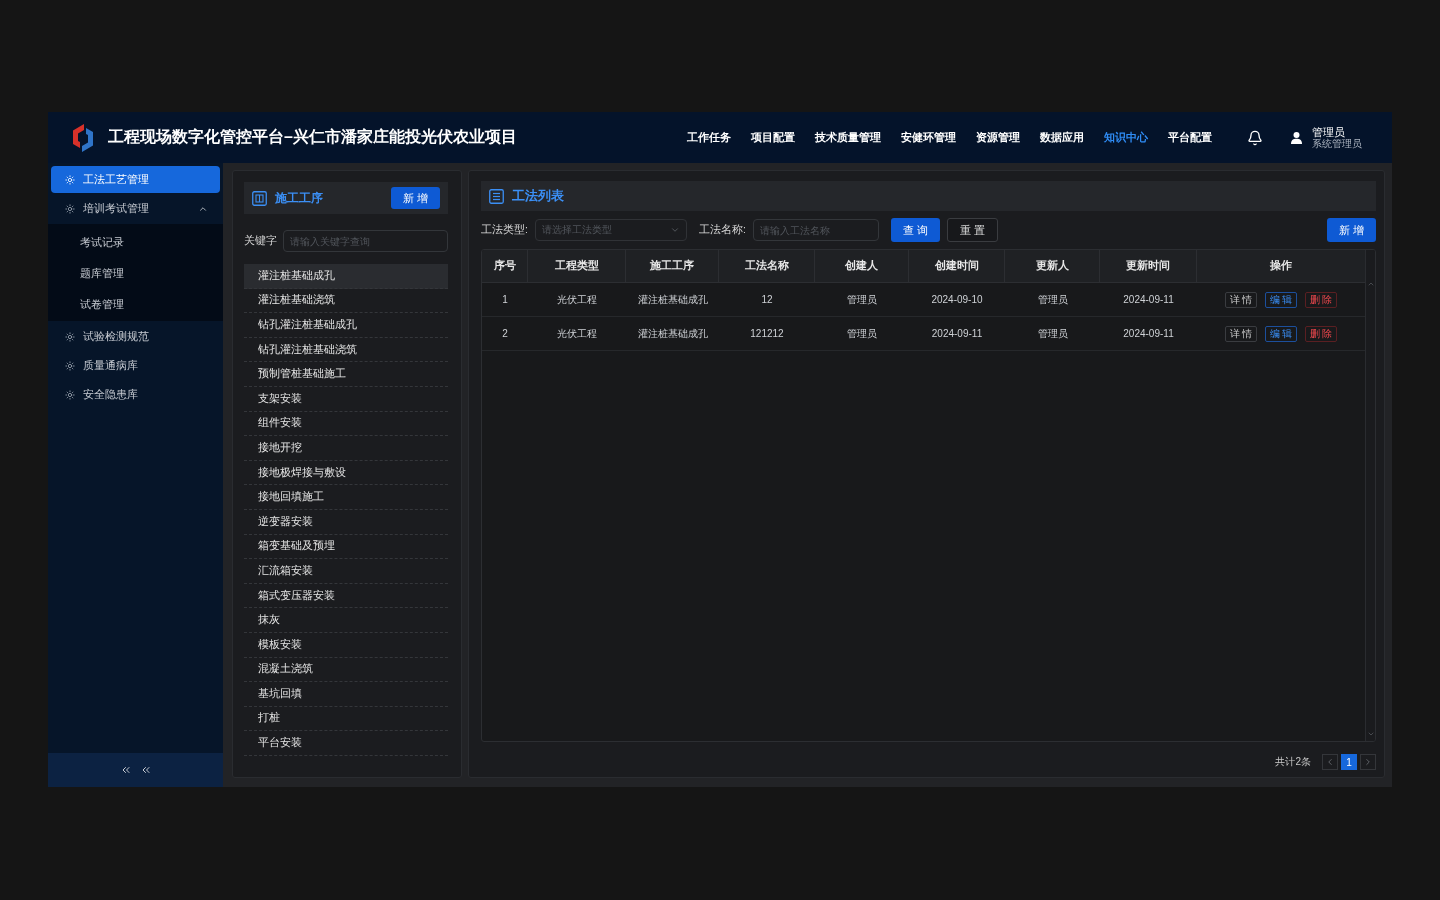 The width and height of the screenshot is (1440, 900). I want to click on search-button: 查询, so click(915, 230).